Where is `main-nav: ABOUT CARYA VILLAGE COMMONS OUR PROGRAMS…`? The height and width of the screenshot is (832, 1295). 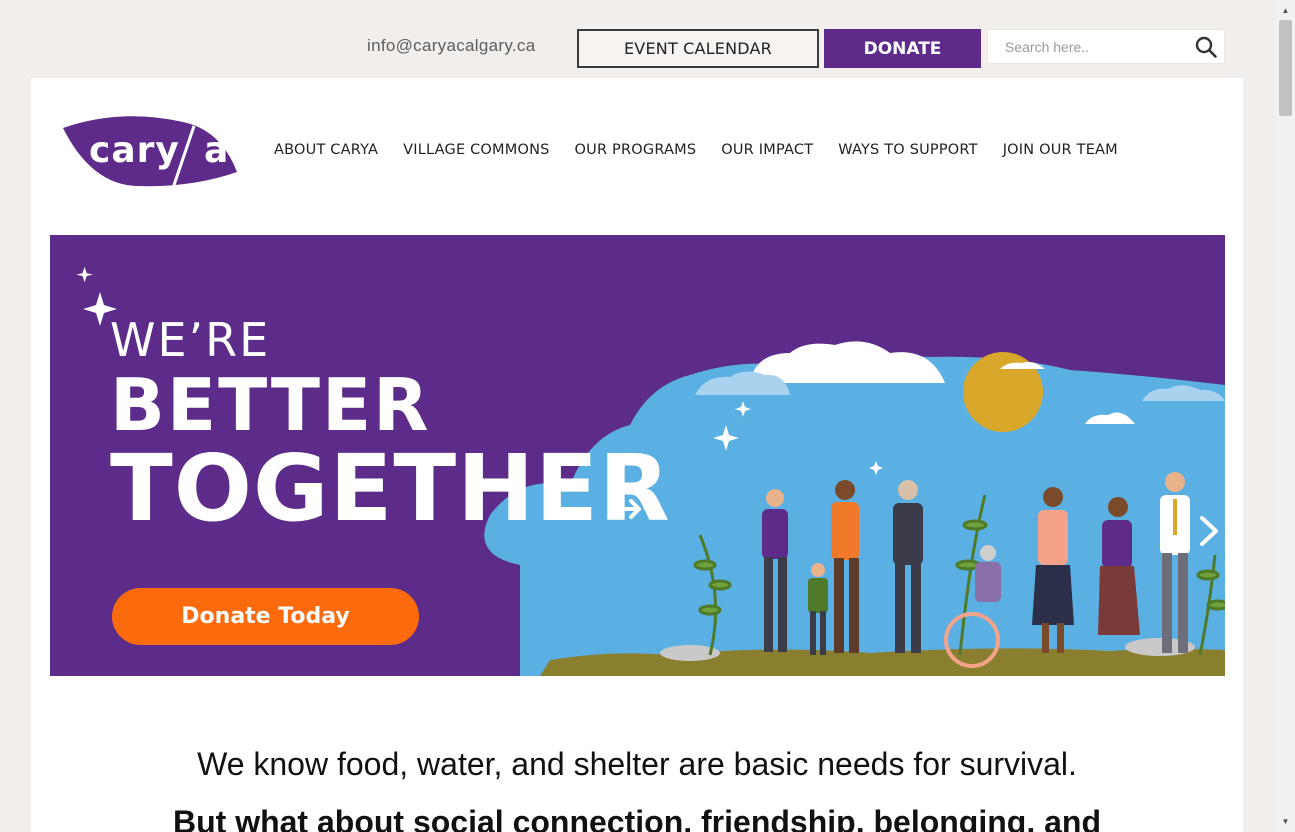 main-nav: ABOUT CARYA VILLAGE COMMONS OUR PROGRAMS… is located at coordinates (696, 150).